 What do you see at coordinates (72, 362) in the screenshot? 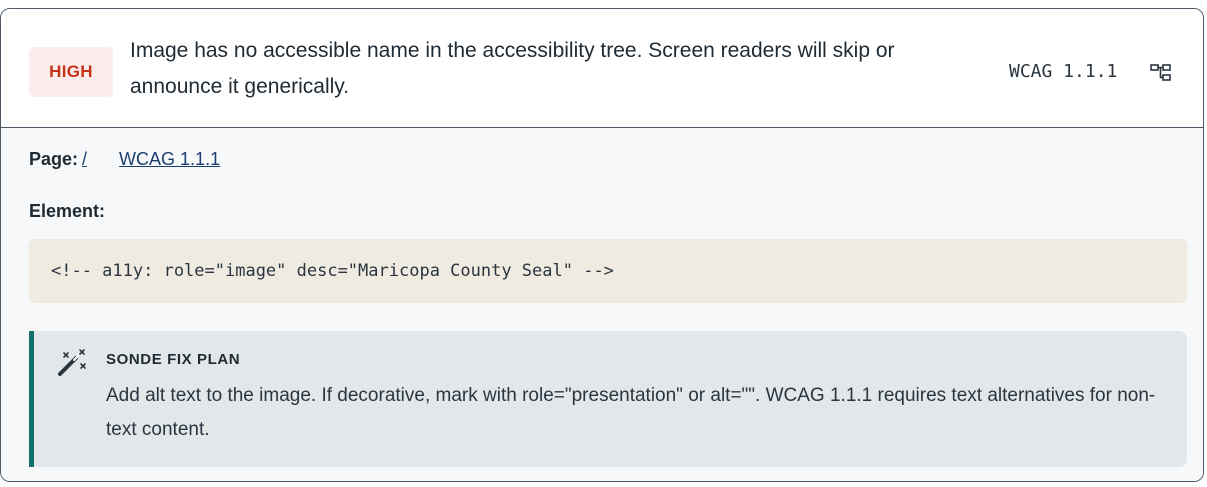
I see `magic-wand-icon` at bounding box center [72, 362].